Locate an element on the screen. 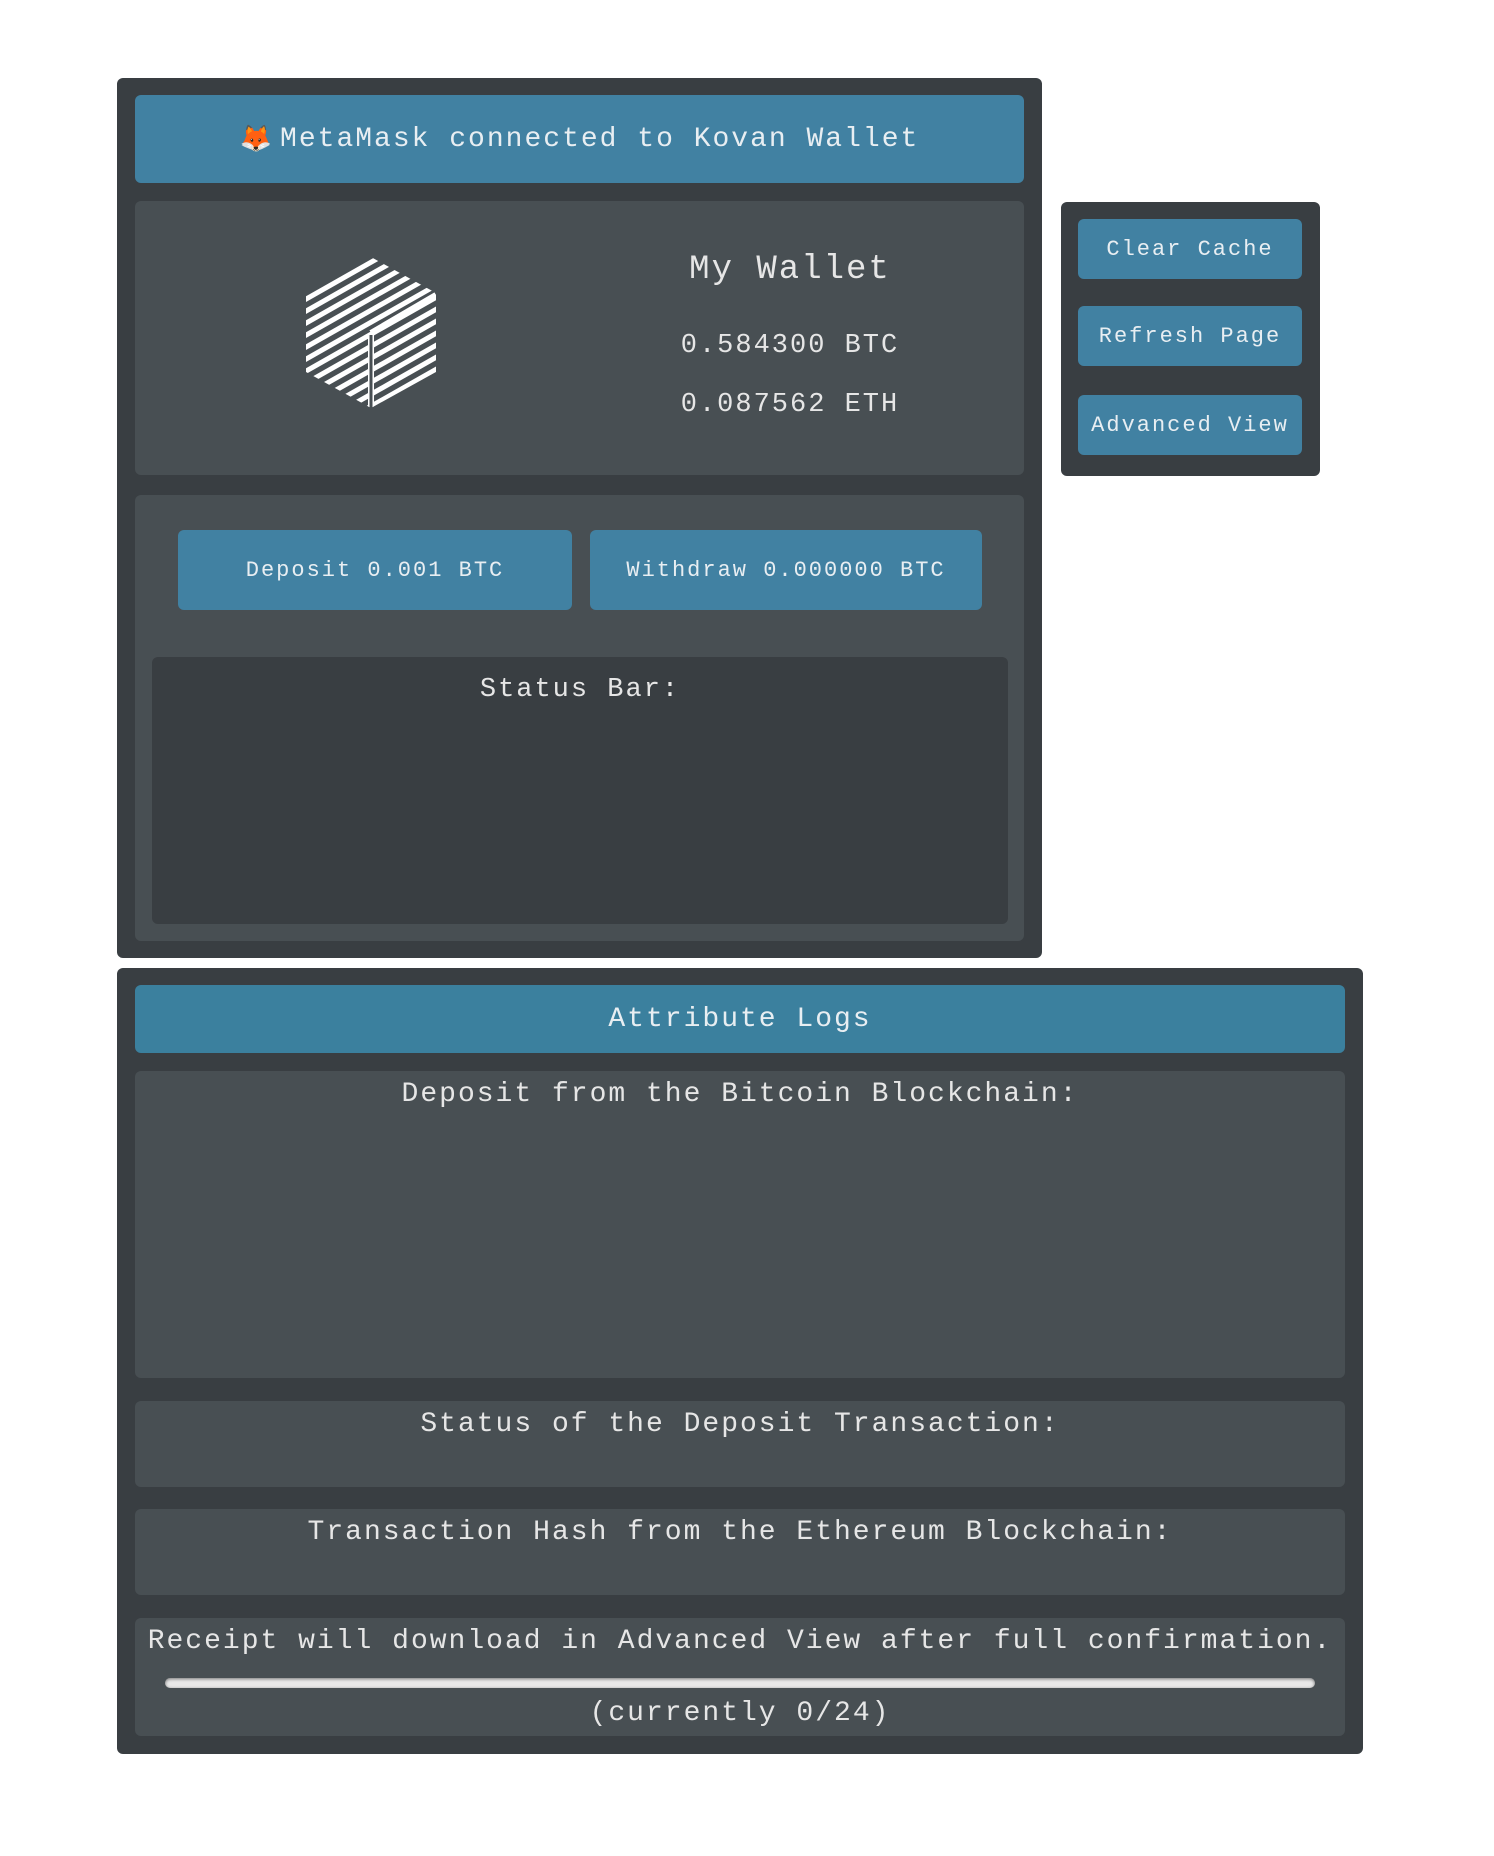 This screenshot has height=1856, width=1494. side-menu: Clear Cache Refresh Page Advanced View is located at coordinates (1190, 339).